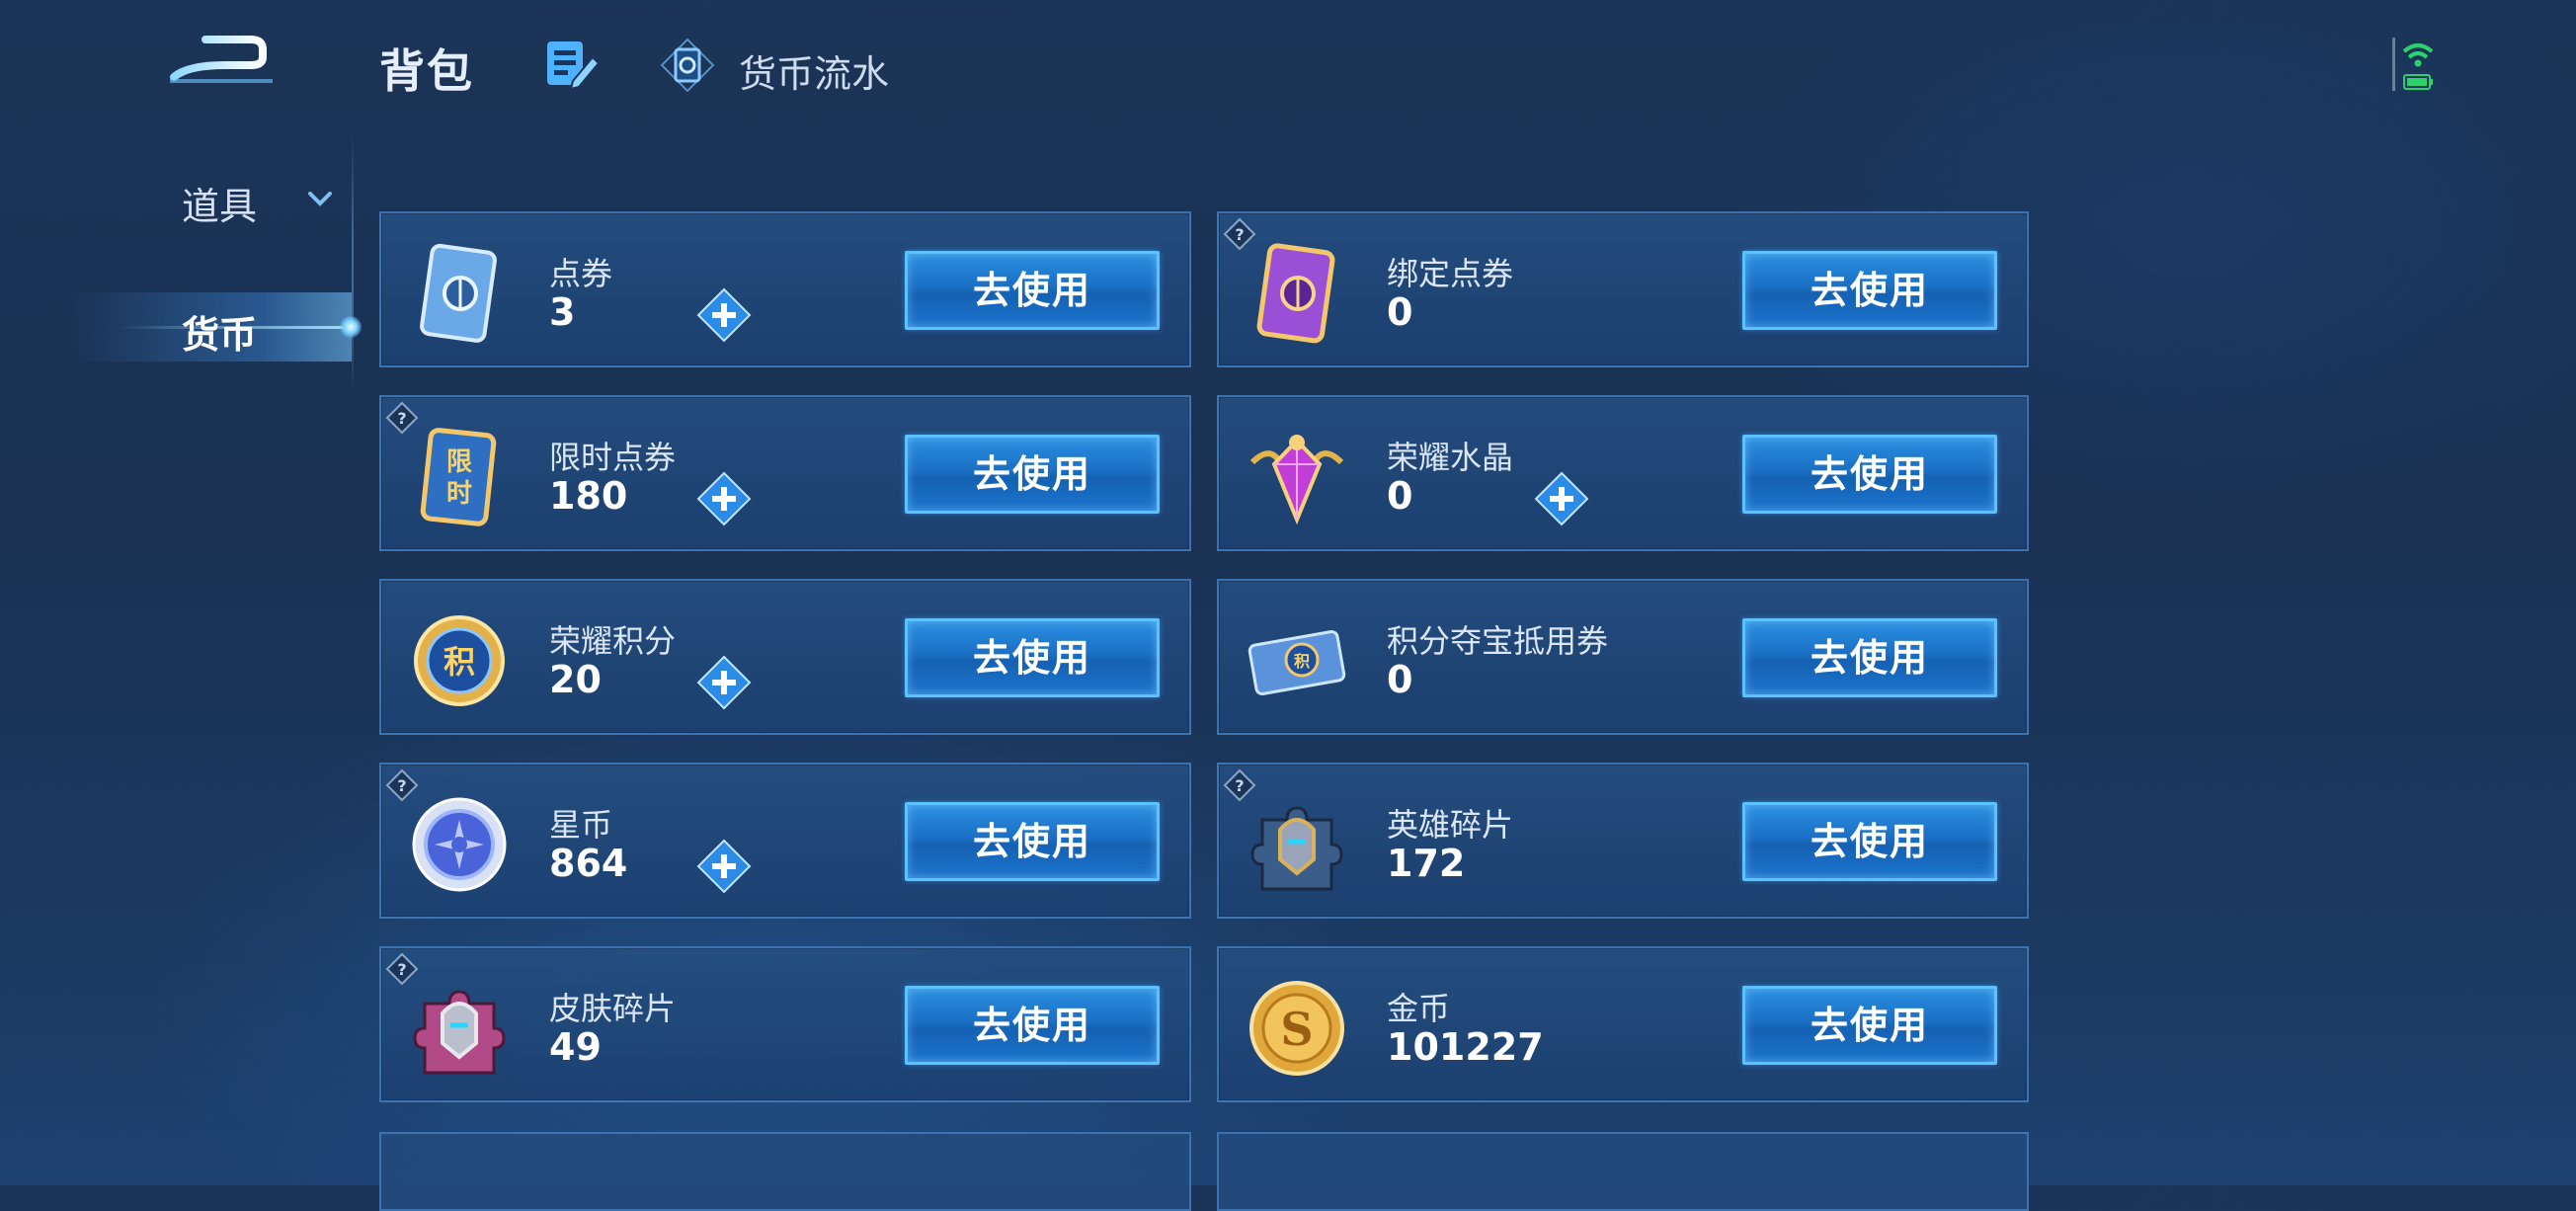  What do you see at coordinates (687, 66) in the screenshot?
I see `currency-card-icon` at bounding box center [687, 66].